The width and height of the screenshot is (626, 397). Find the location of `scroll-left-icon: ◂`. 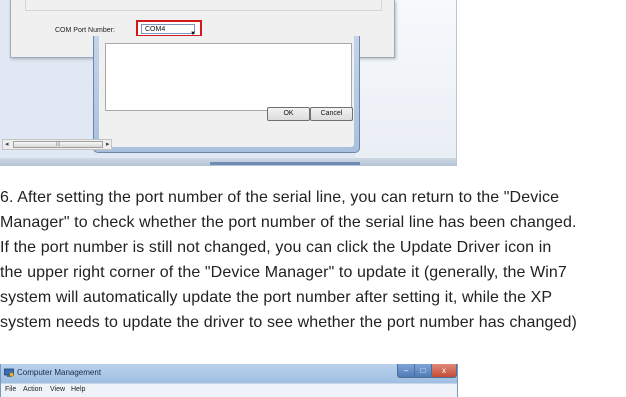

scroll-left-icon: ◂ is located at coordinates (7, 144).